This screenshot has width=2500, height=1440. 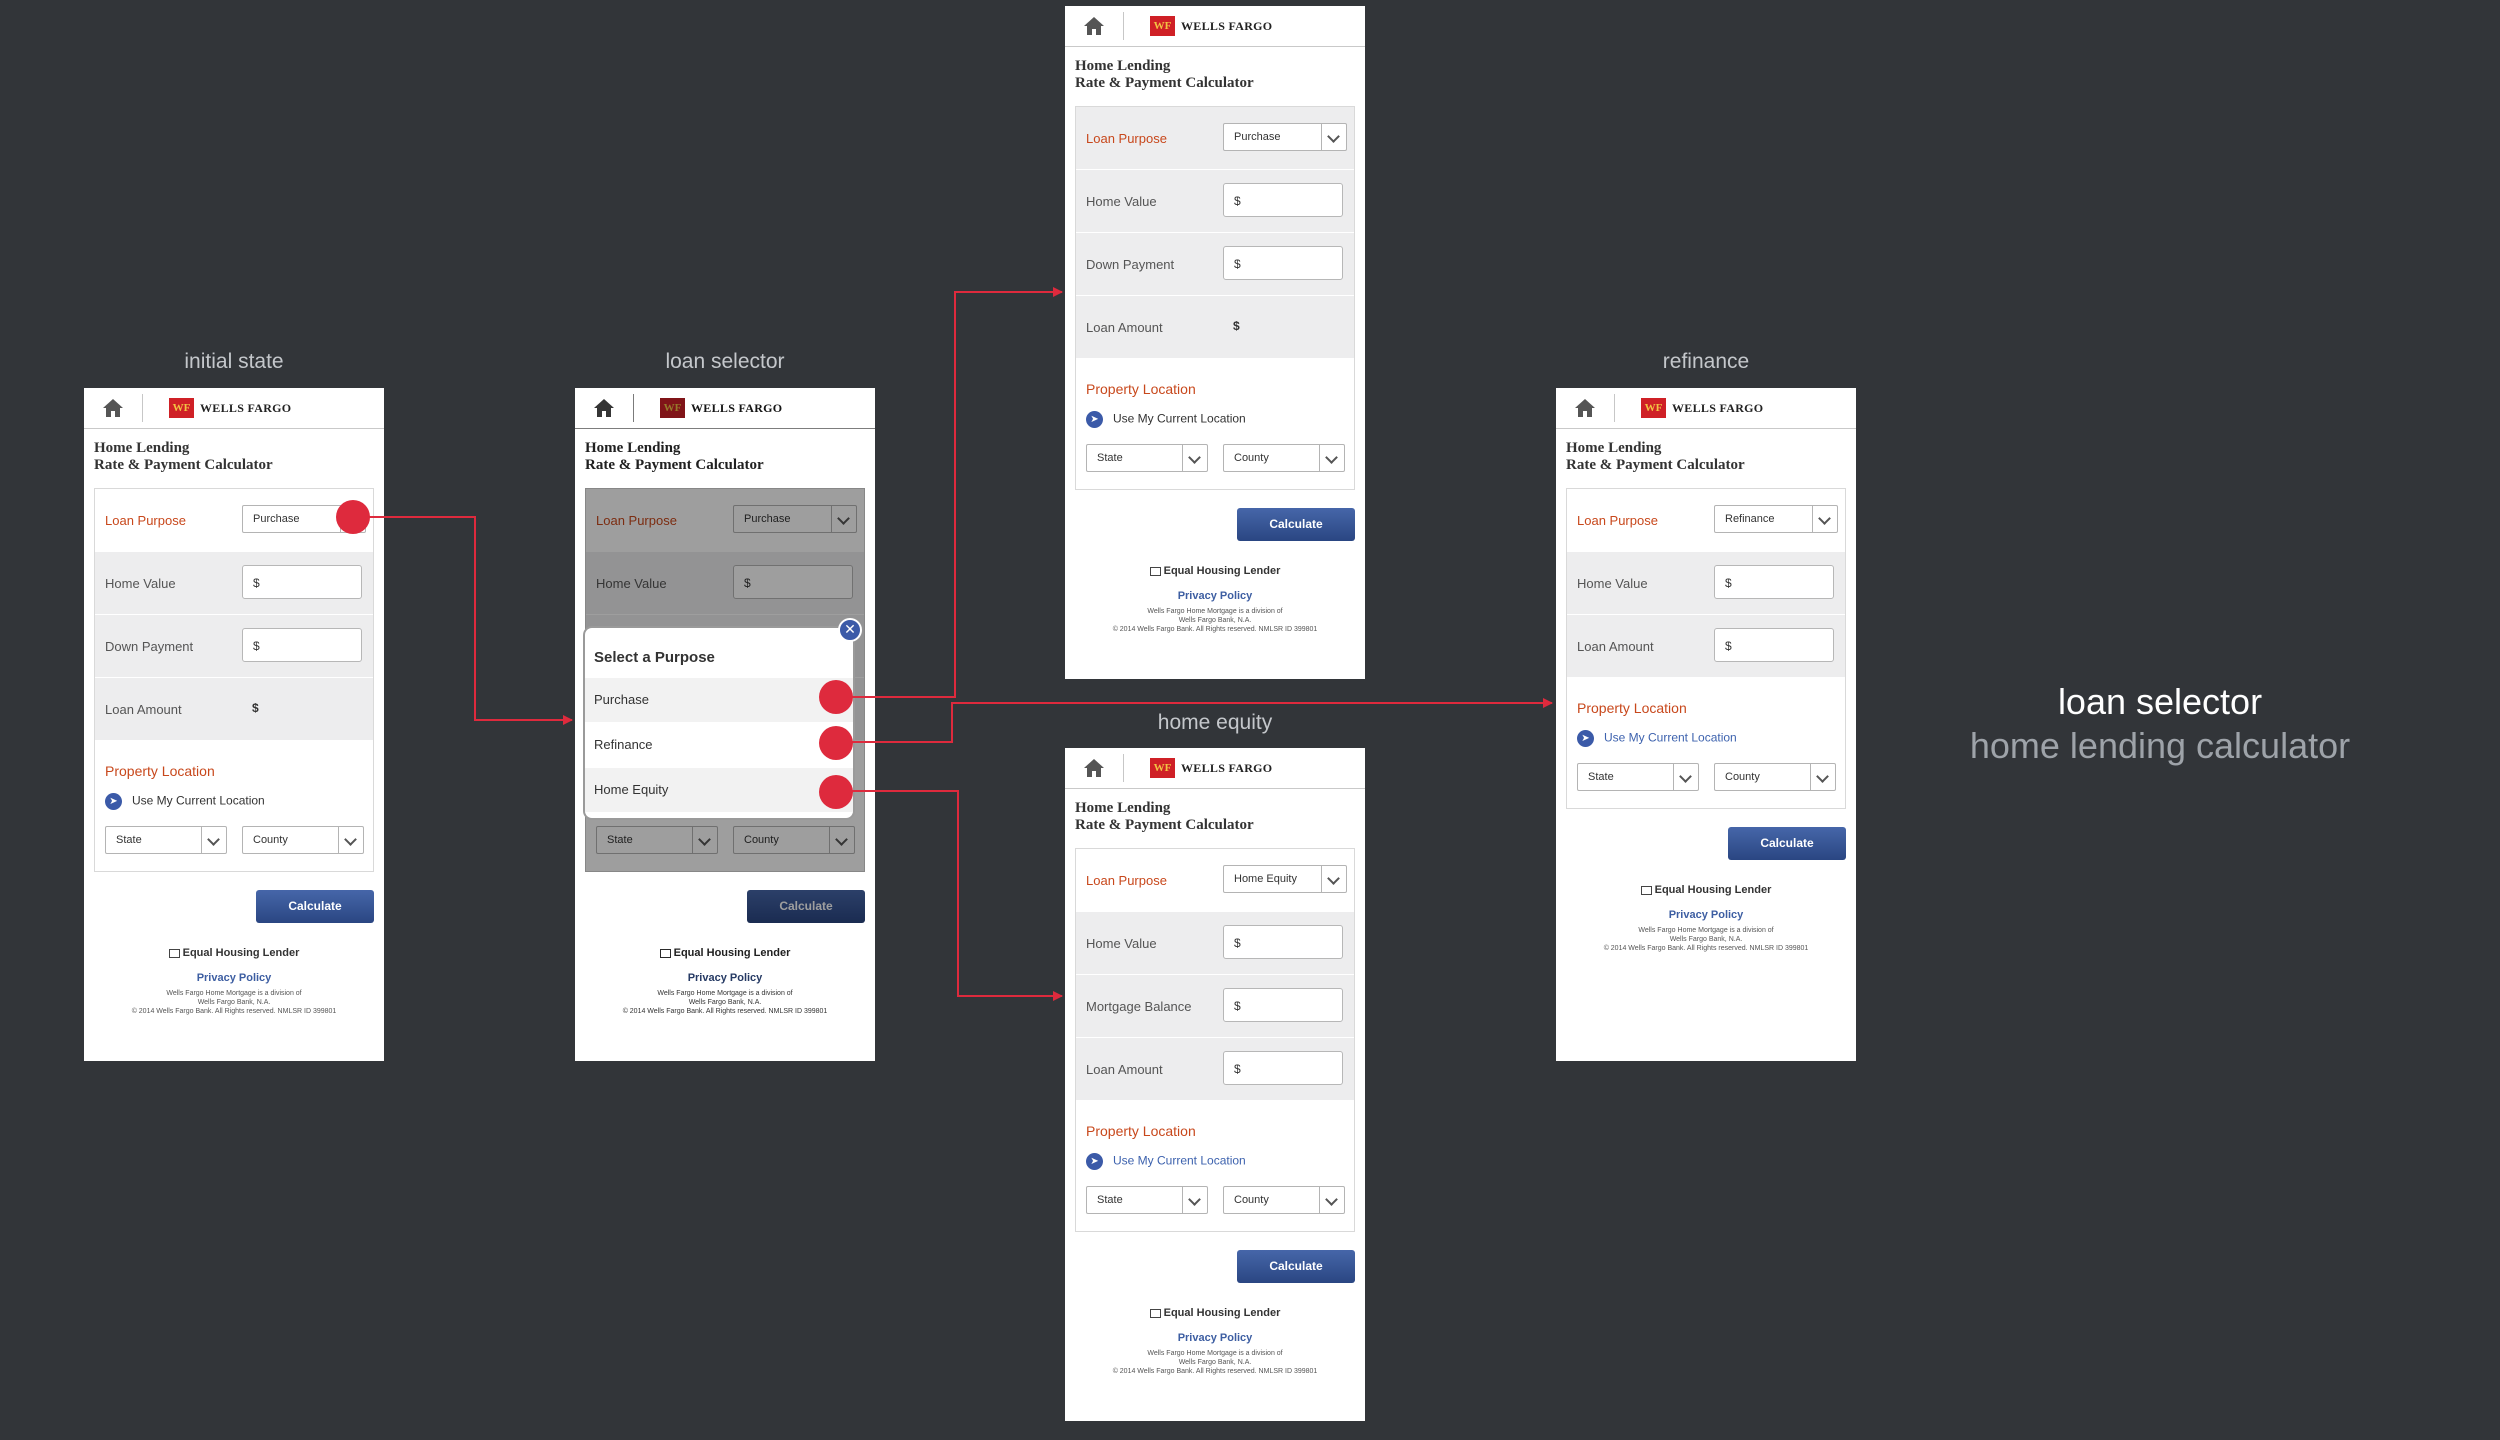 I want to click on loan-purpose-label: Loan Purpose, so click(x=636, y=520).